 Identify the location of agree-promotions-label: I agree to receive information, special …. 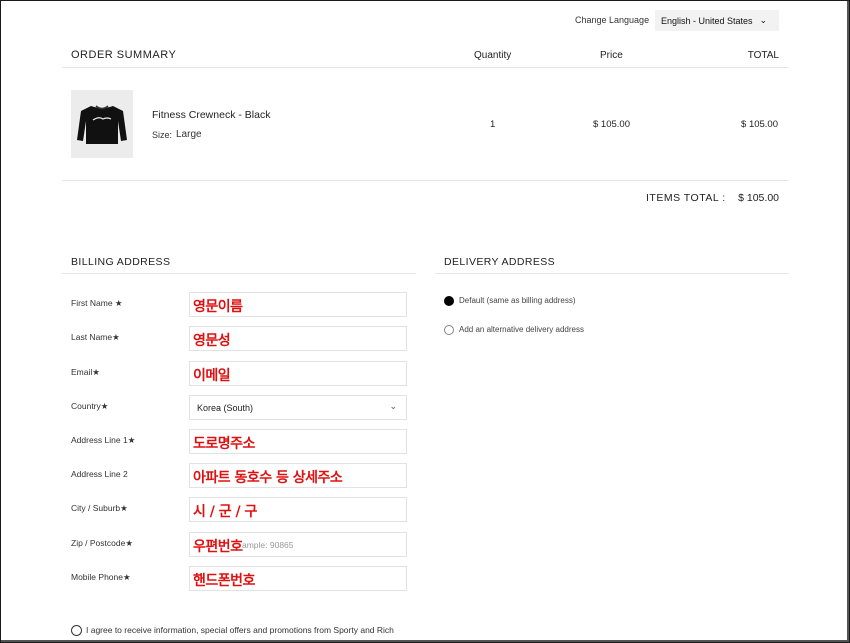
(240, 630).